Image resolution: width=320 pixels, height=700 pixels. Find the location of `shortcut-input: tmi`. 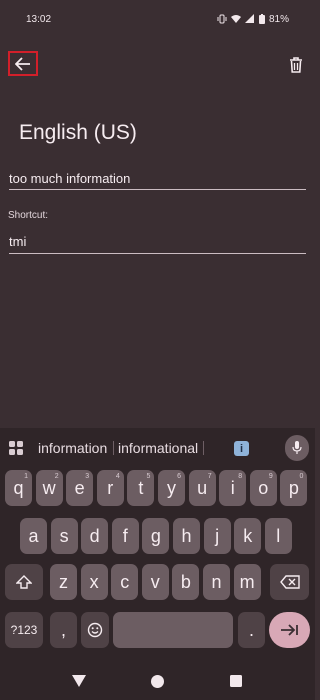

shortcut-input: tmi is located at coordinates (157, 241).